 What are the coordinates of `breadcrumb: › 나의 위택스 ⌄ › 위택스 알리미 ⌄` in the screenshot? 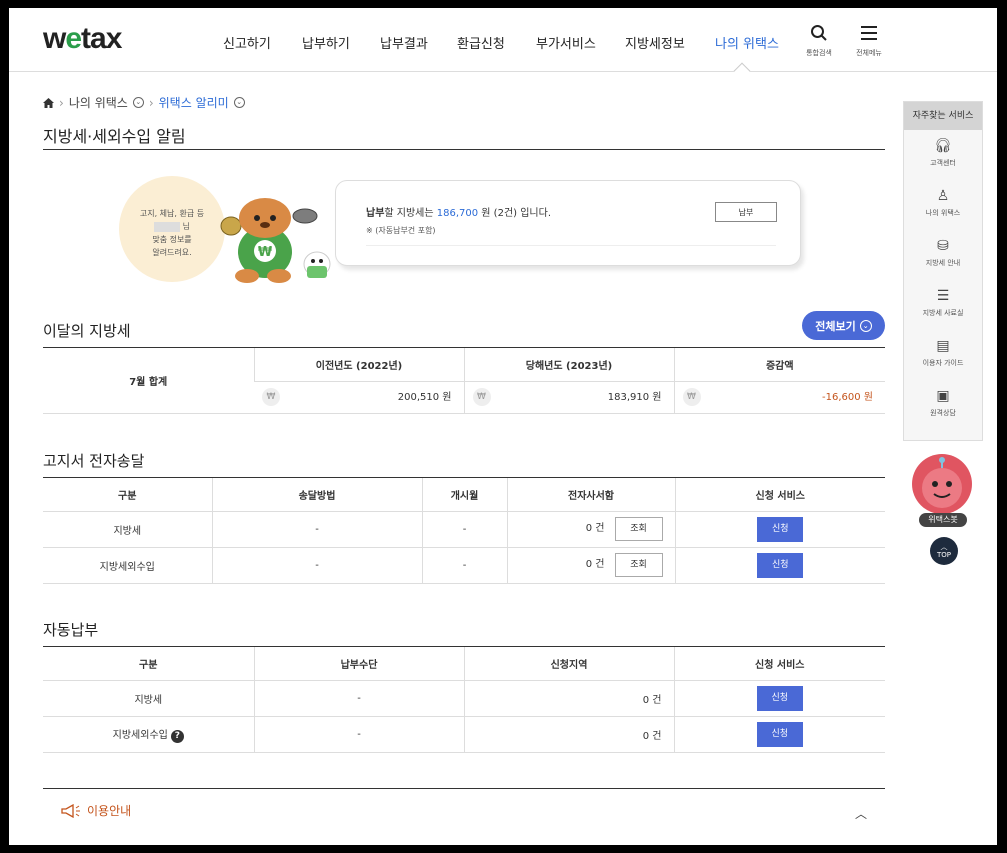 It's located at (144, 102).